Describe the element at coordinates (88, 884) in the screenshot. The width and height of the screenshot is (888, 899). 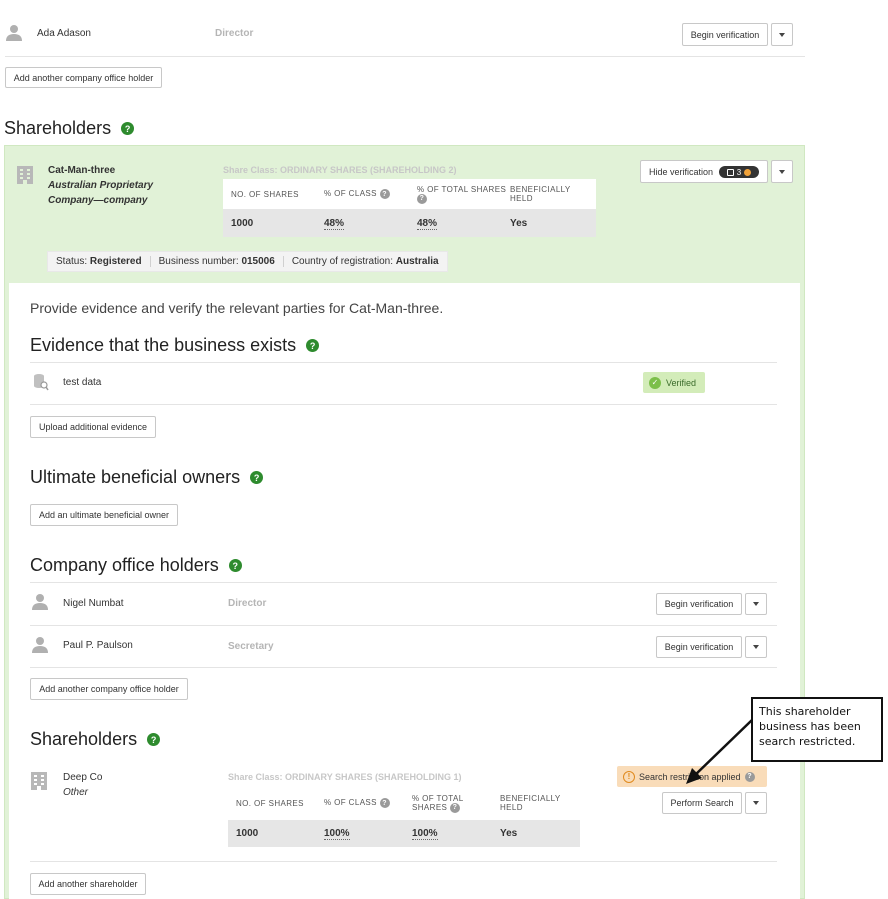
I see `add-shareholder-button: Add another shareholder` at that location.